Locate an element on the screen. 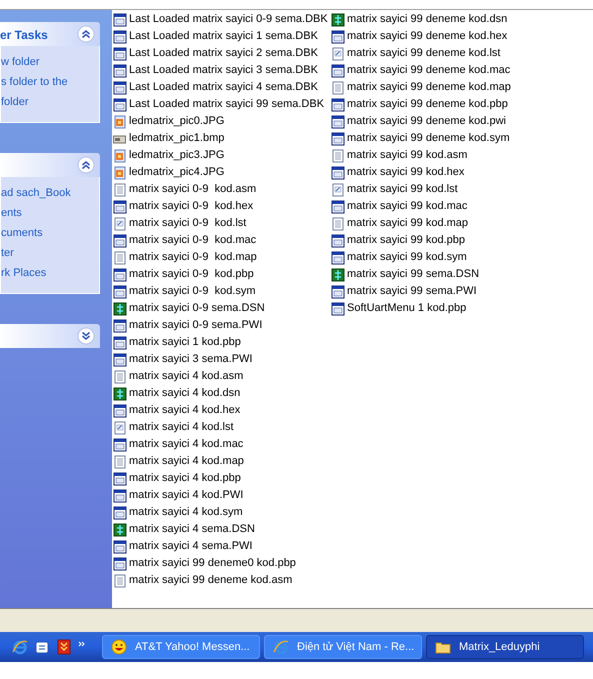 The height and width of the screenshot is (679, 593). file-name: matrix sayici 0-9 kod.lst is located at coordinates (187, 223).